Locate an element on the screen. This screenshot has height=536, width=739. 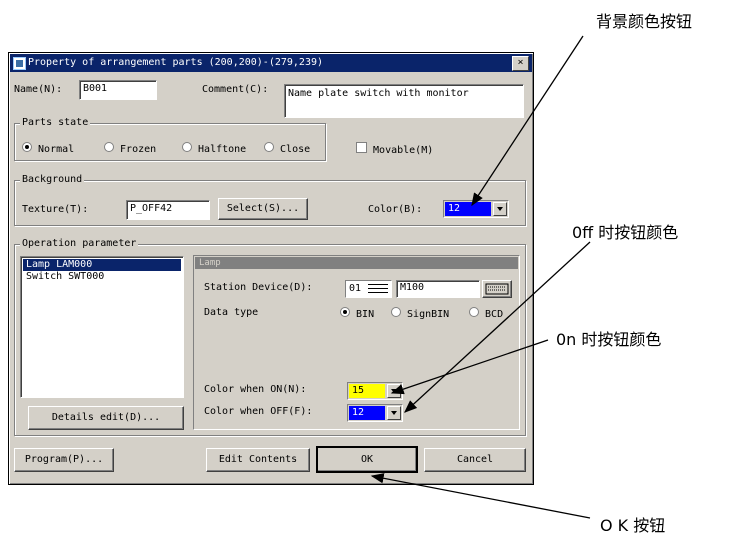
arrow-ok is located at coordinates (480, 496).